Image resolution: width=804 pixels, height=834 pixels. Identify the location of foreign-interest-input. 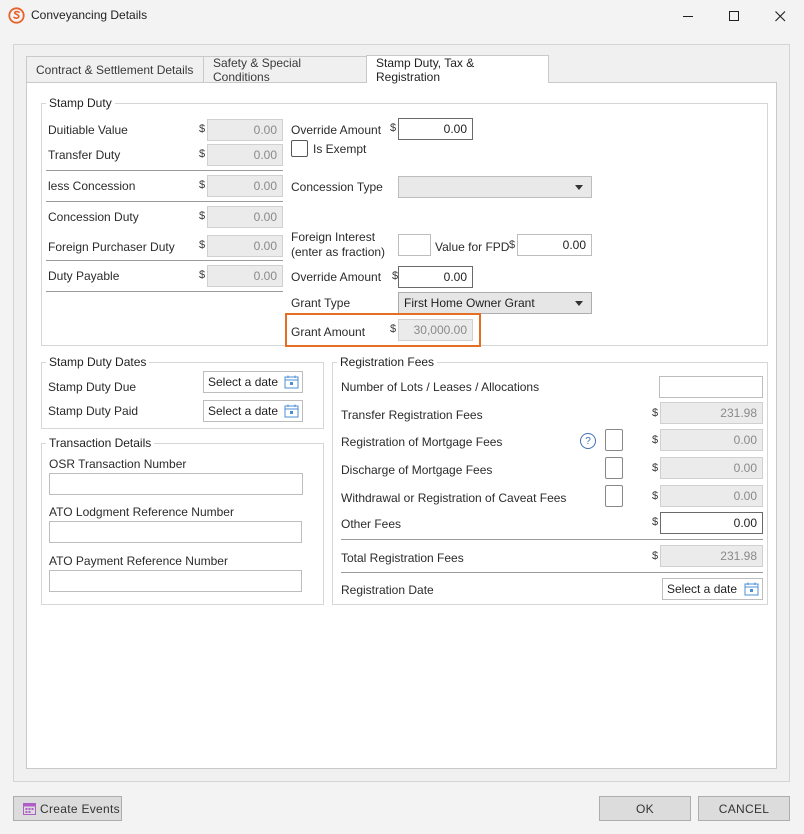
(414, 245).